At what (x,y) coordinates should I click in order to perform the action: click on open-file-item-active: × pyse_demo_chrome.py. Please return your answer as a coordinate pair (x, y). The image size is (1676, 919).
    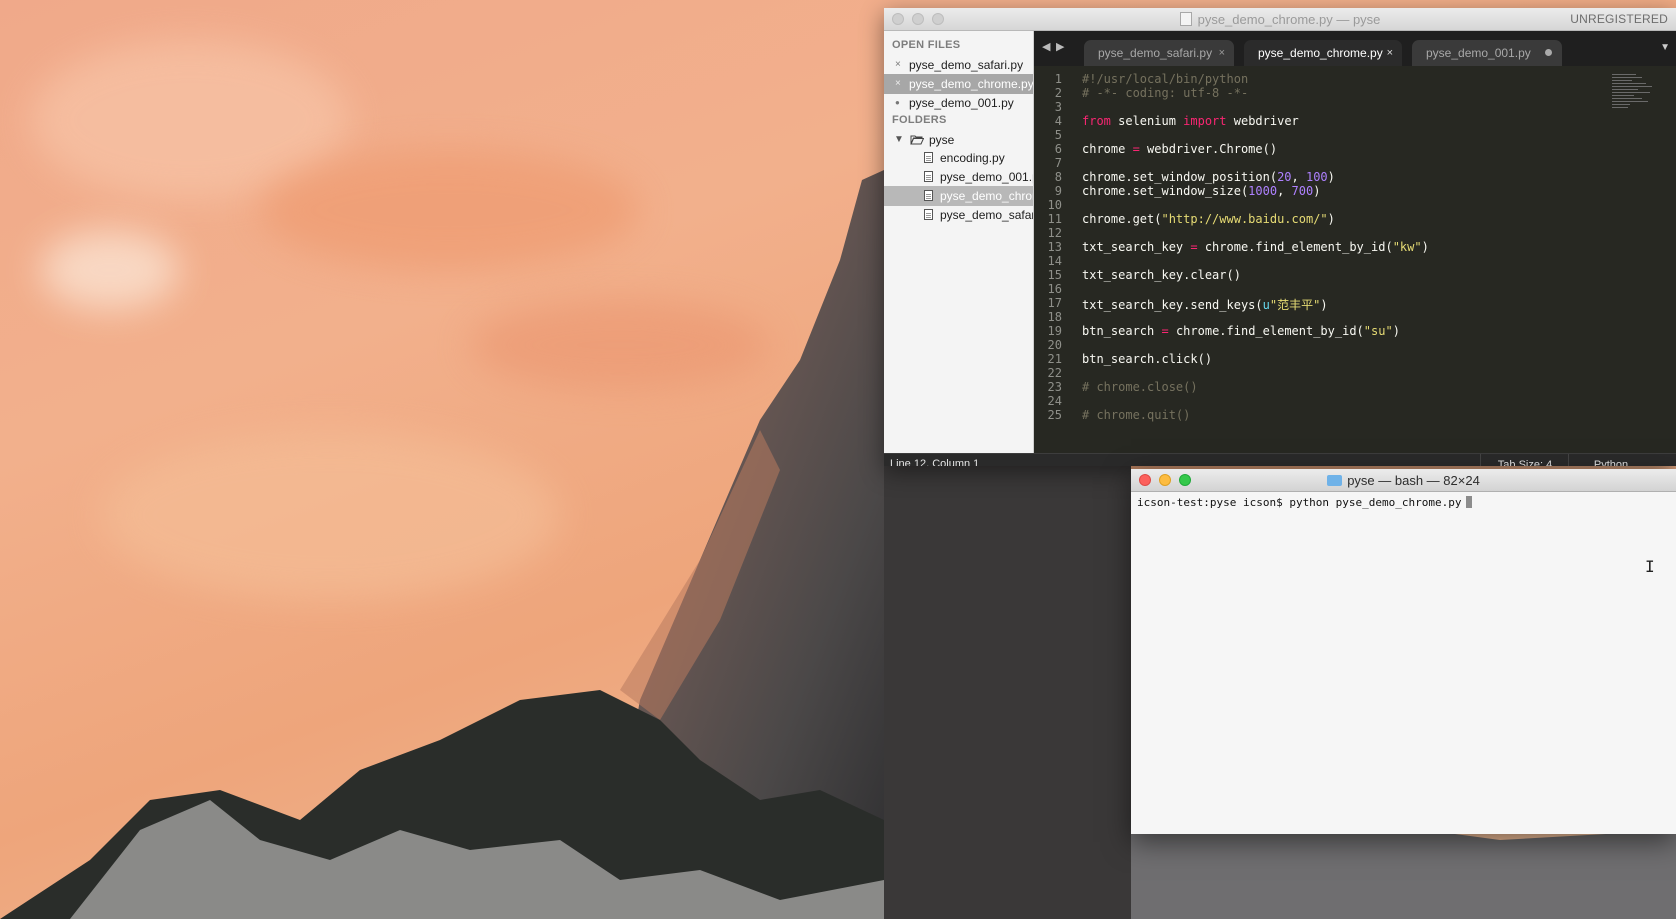
    Looking at the image, I should click on (958, 84).